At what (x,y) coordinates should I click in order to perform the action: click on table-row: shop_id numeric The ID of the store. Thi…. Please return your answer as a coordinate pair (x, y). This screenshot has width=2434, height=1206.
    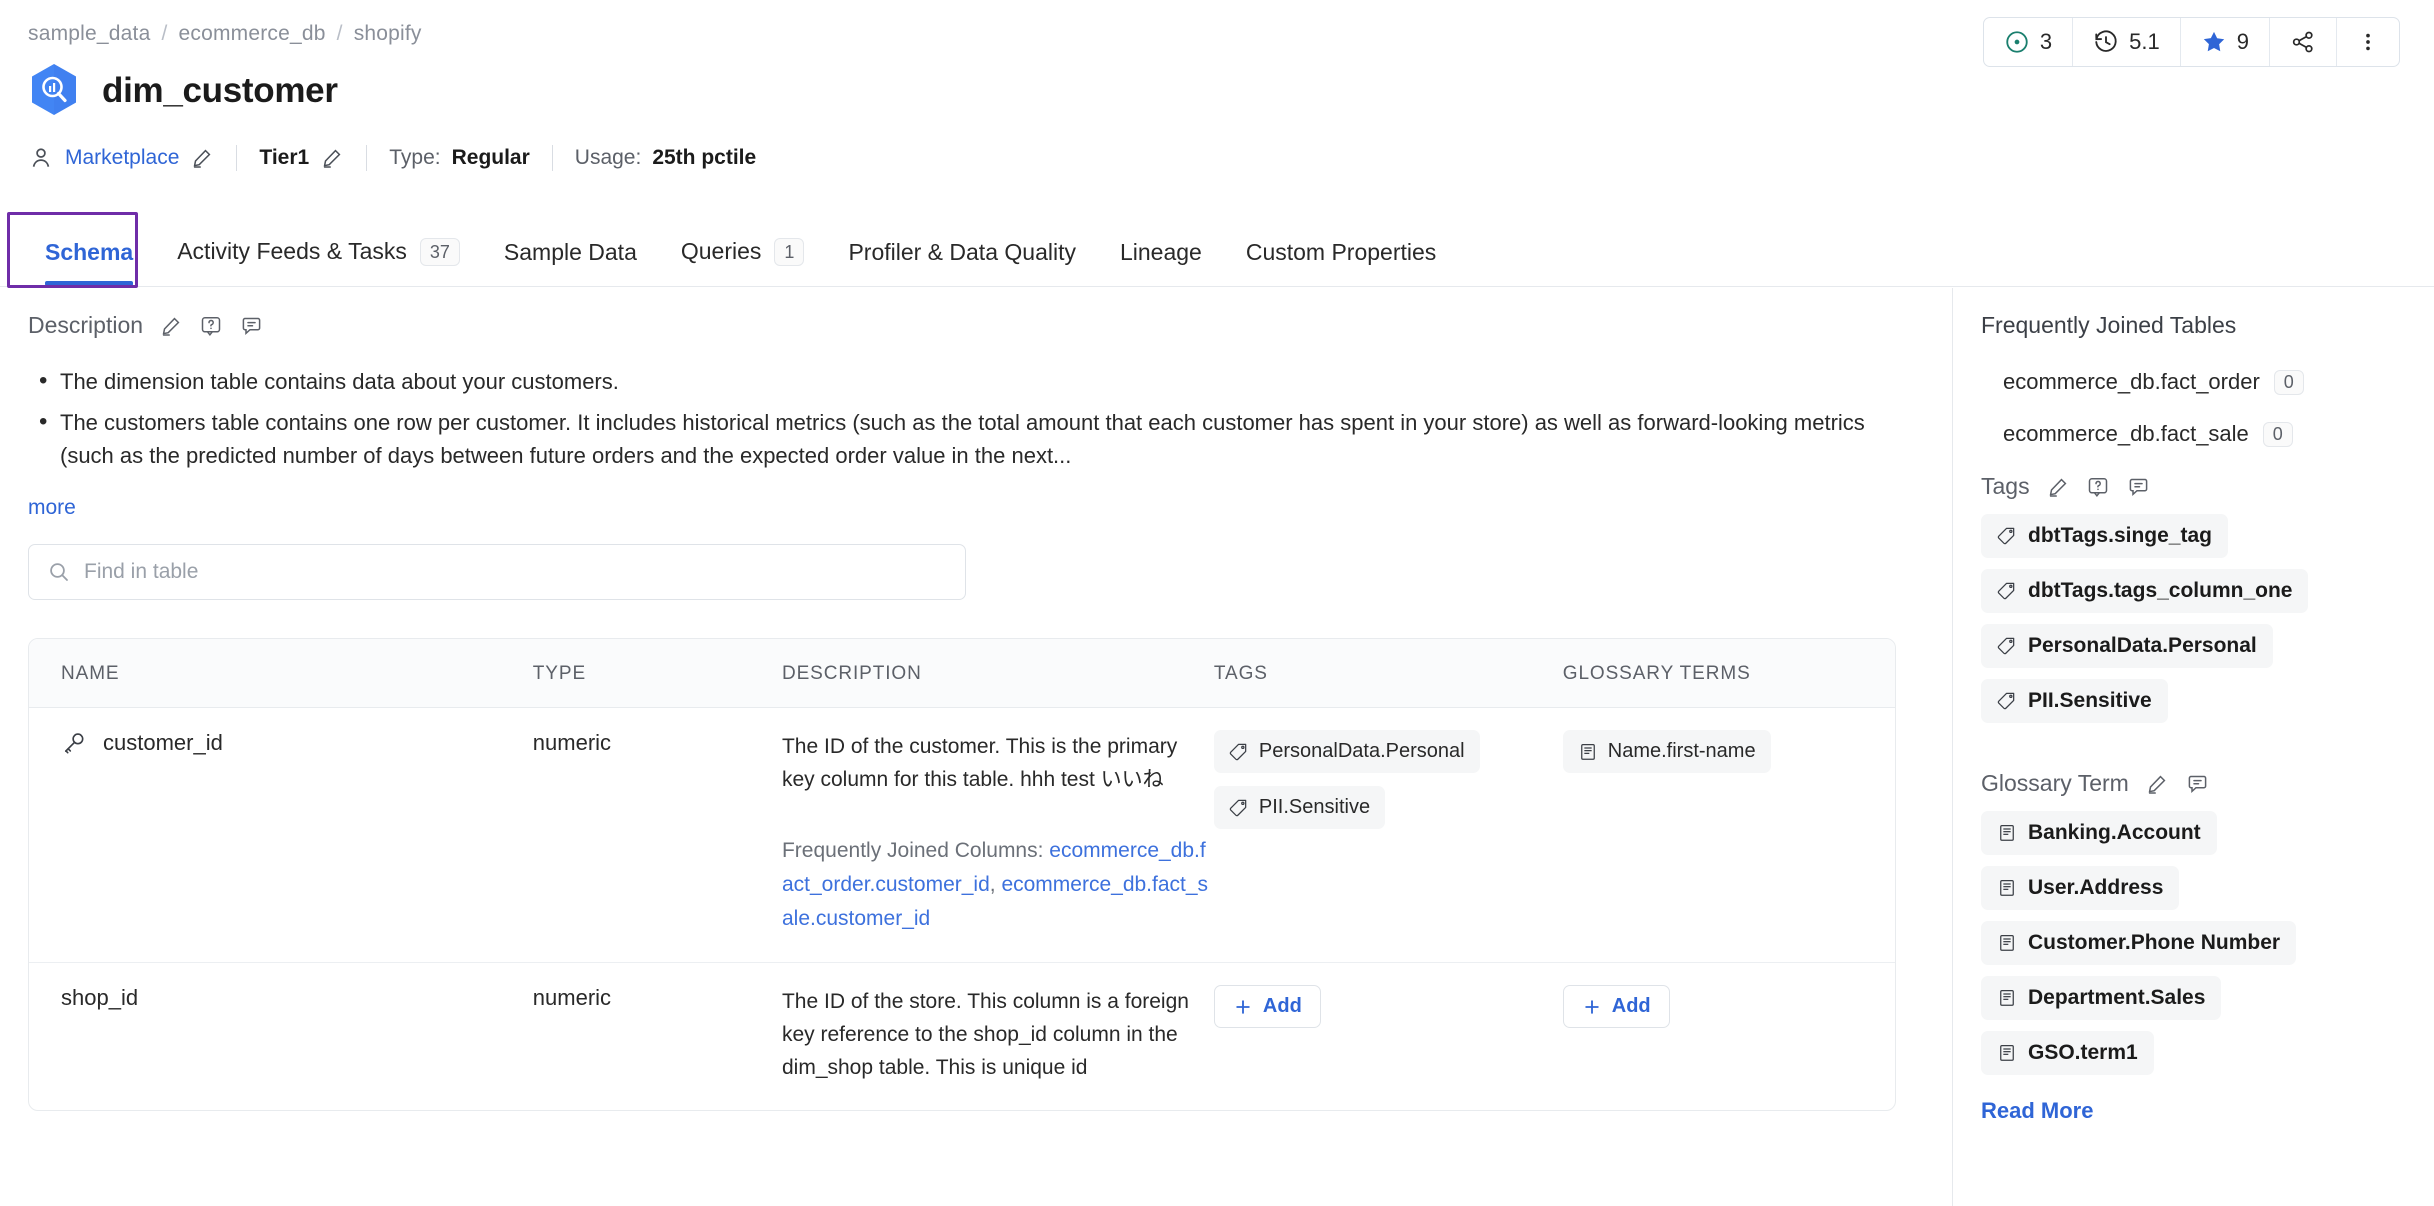
    Looking at the image, I should click on (962, 1036).